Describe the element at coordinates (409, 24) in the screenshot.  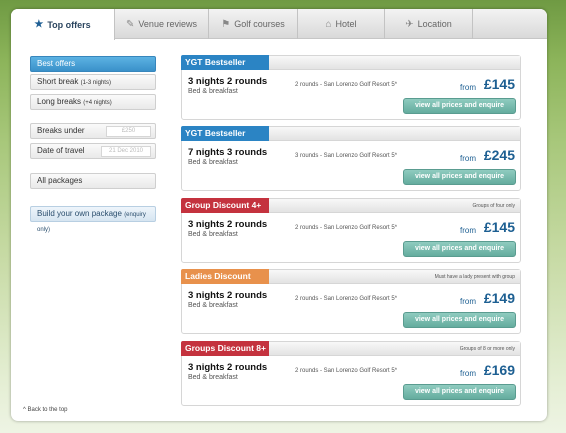
I see `plane-icon: ✈` at that location.